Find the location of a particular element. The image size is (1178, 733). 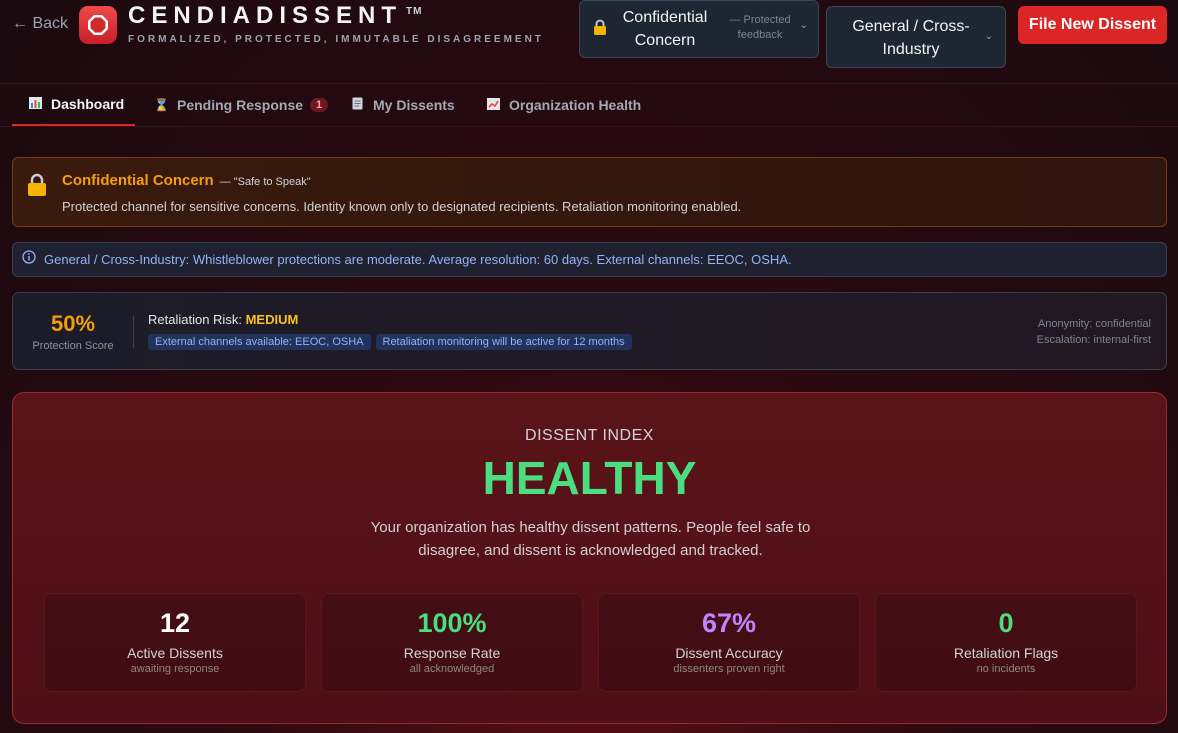

stat-label: Active Dissents is located at coordinates (175, 653).